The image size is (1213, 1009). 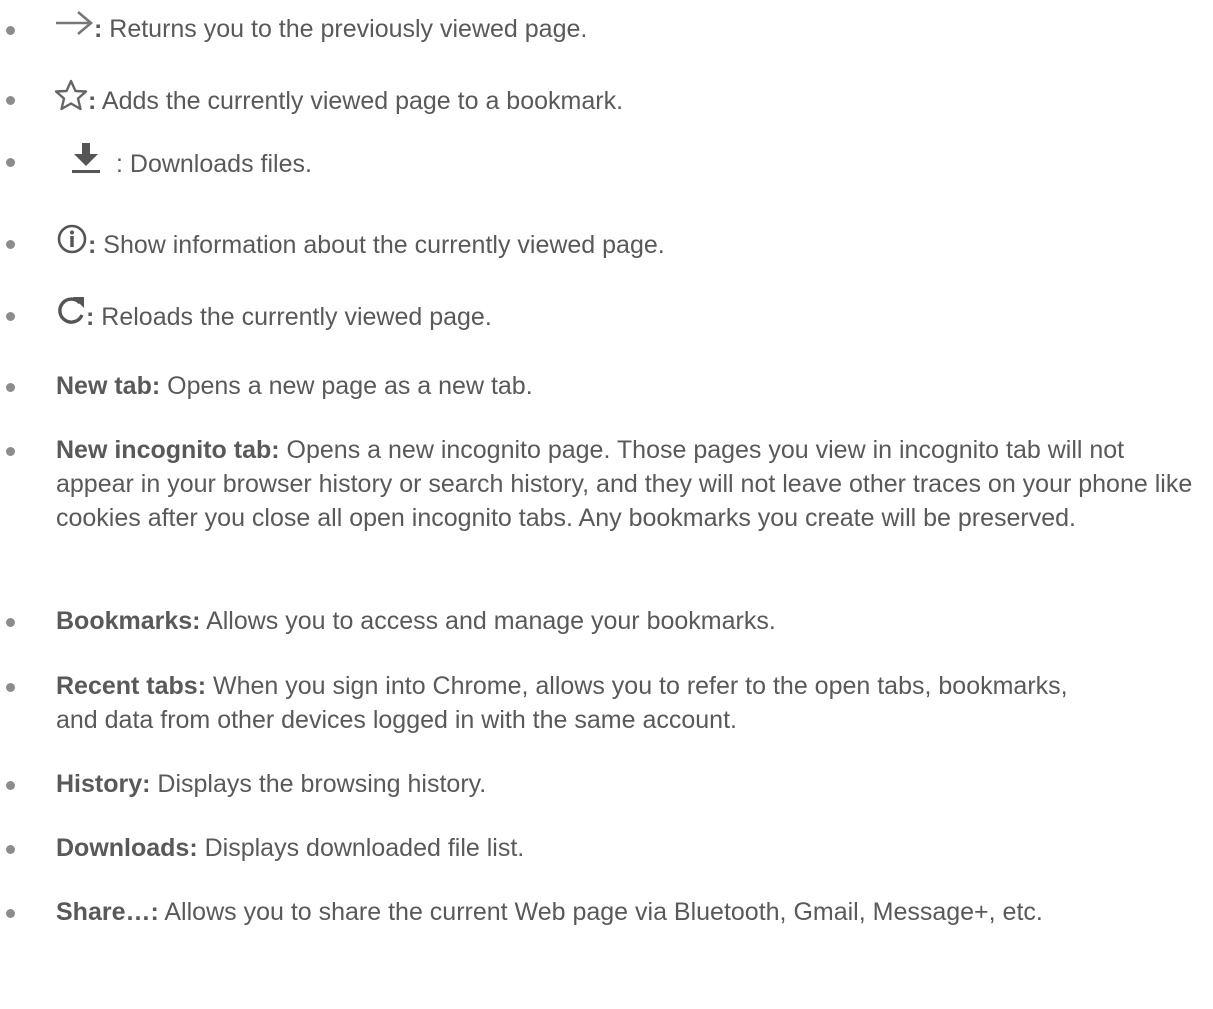 What do you see at coordinates (128, 621) in the screenshot?
I see `item-term: Bookmarks:` at bounding box center [128, 621].